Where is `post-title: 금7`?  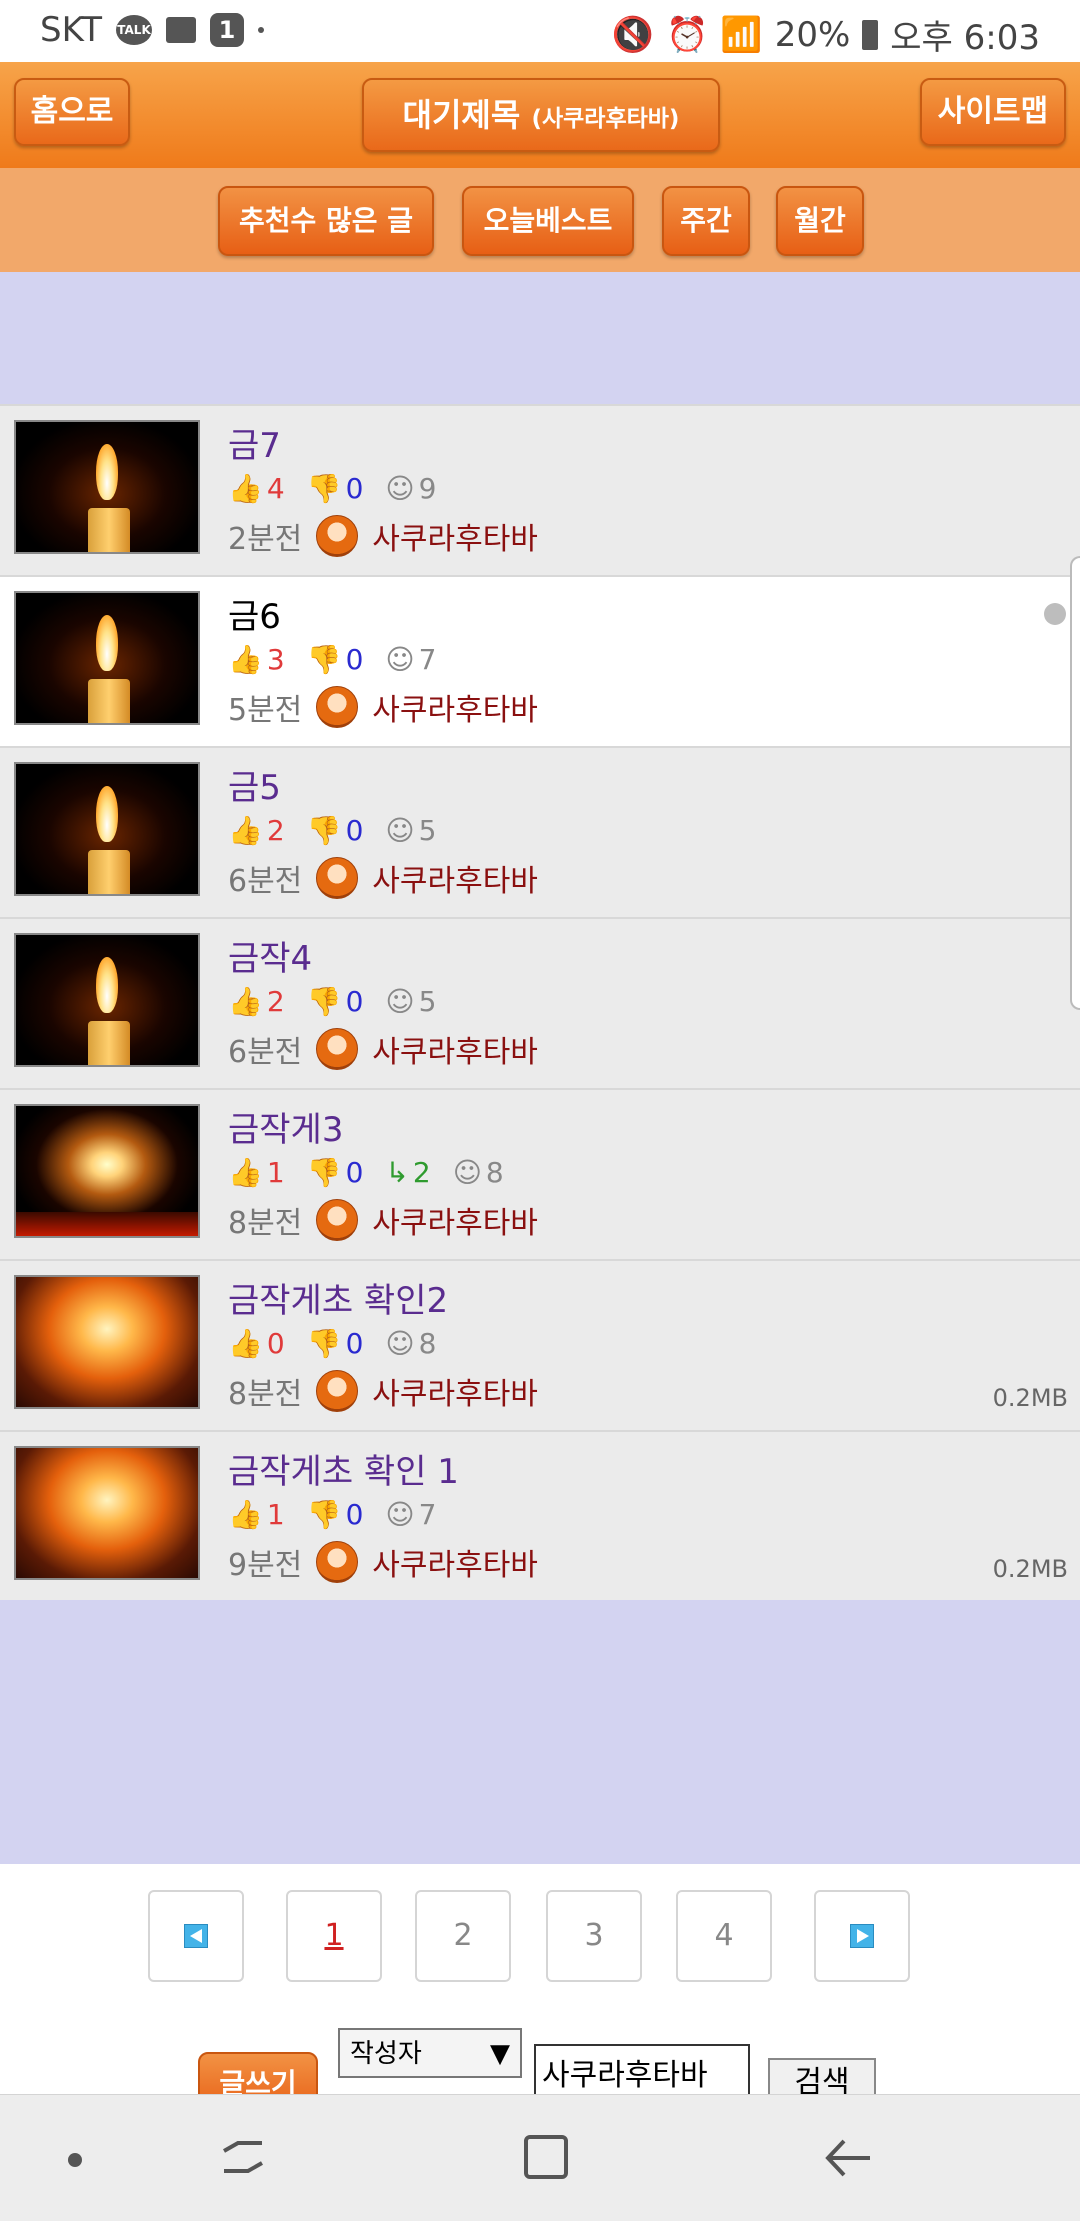
post-title: 금7 is located at coordinates (254, 442).